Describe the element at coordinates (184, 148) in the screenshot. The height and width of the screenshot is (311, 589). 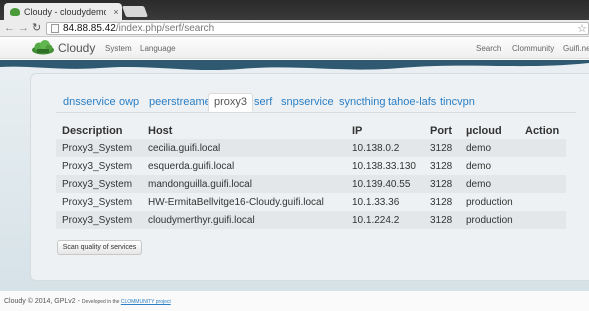
I see `cell-host: cecilia.guifi.local` at that location.